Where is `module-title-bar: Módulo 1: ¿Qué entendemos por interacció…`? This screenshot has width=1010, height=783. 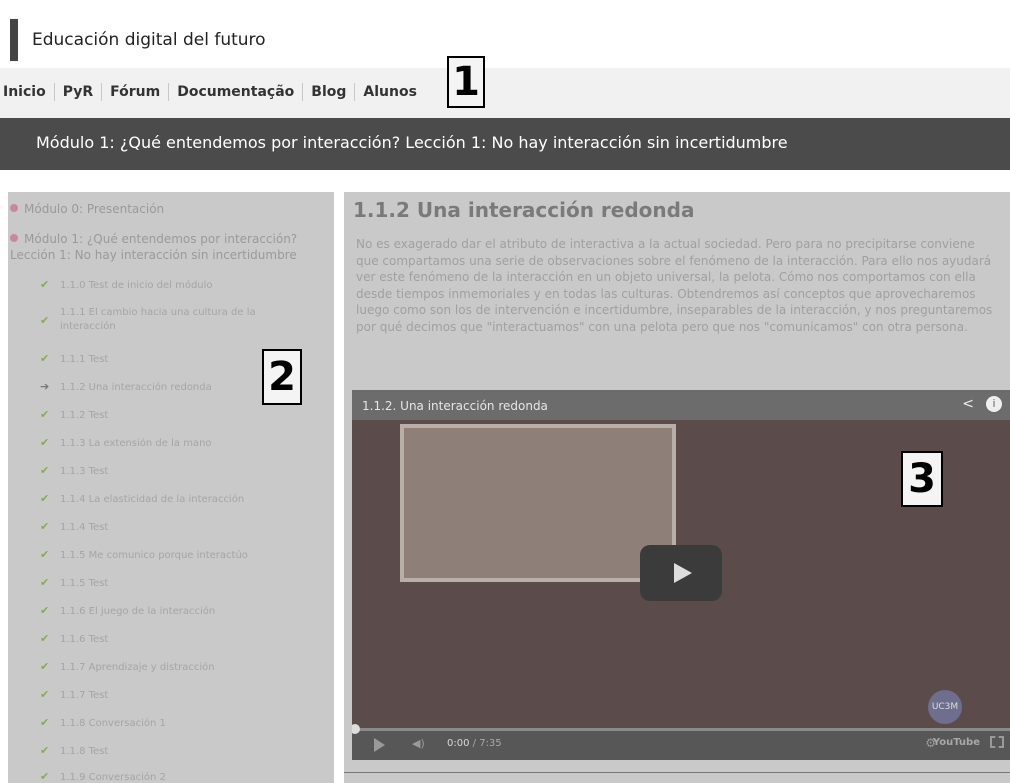
module-title-bar: Módulo 1: ¿Qué entendemos por interacció… is located at coordinates (505, 144).